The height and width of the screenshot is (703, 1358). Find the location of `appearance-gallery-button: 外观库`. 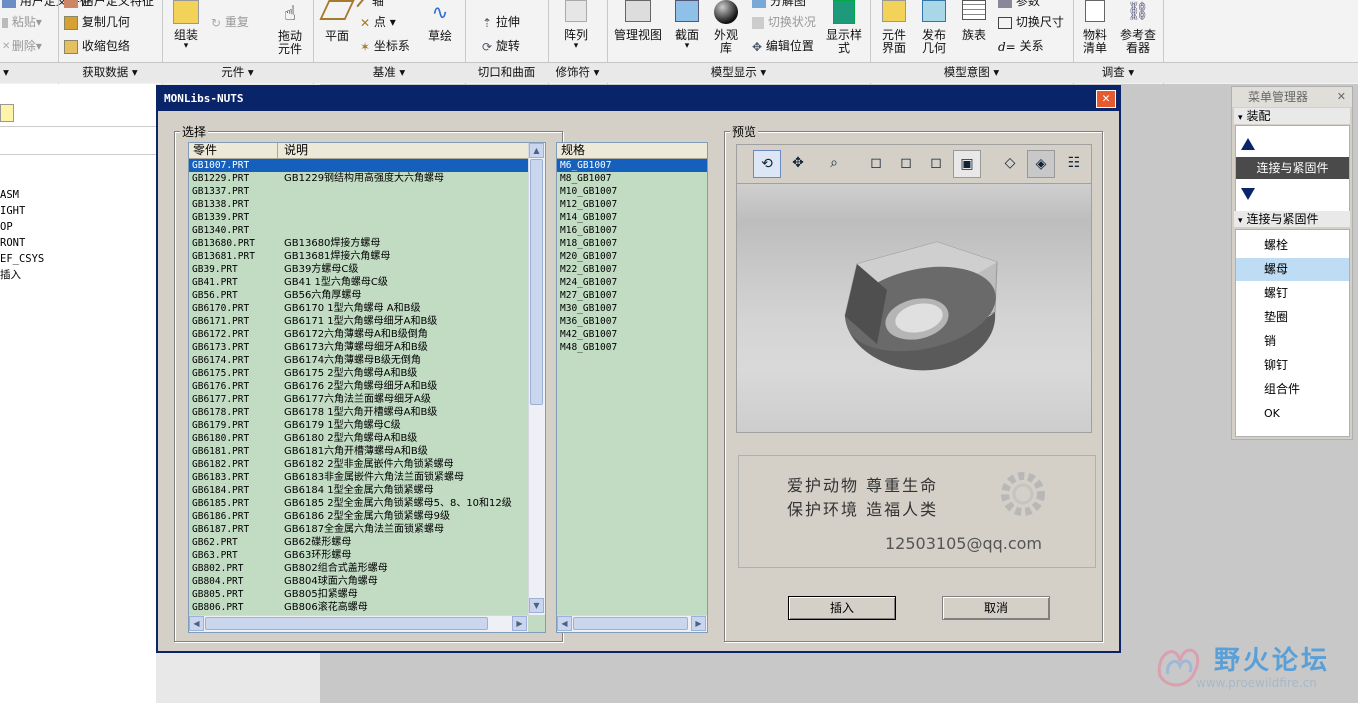

appearance-gallery-button: 外观库 is located at coordinates (726, 27).